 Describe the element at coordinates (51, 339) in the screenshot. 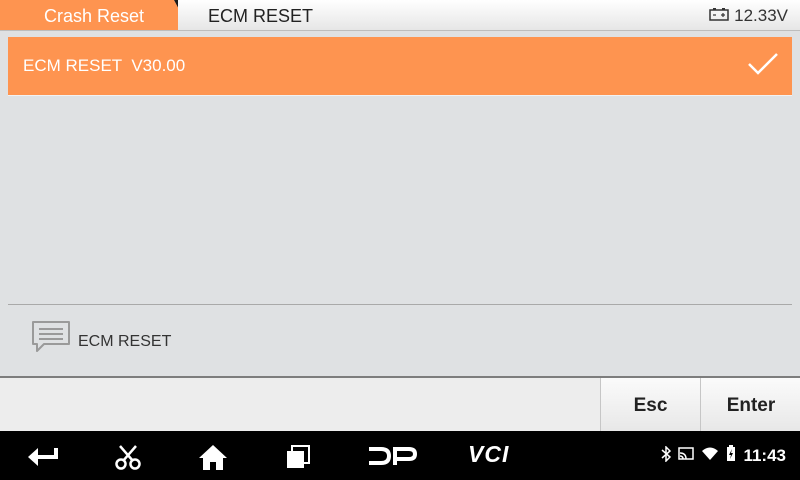

I see `message-icon` at that location.